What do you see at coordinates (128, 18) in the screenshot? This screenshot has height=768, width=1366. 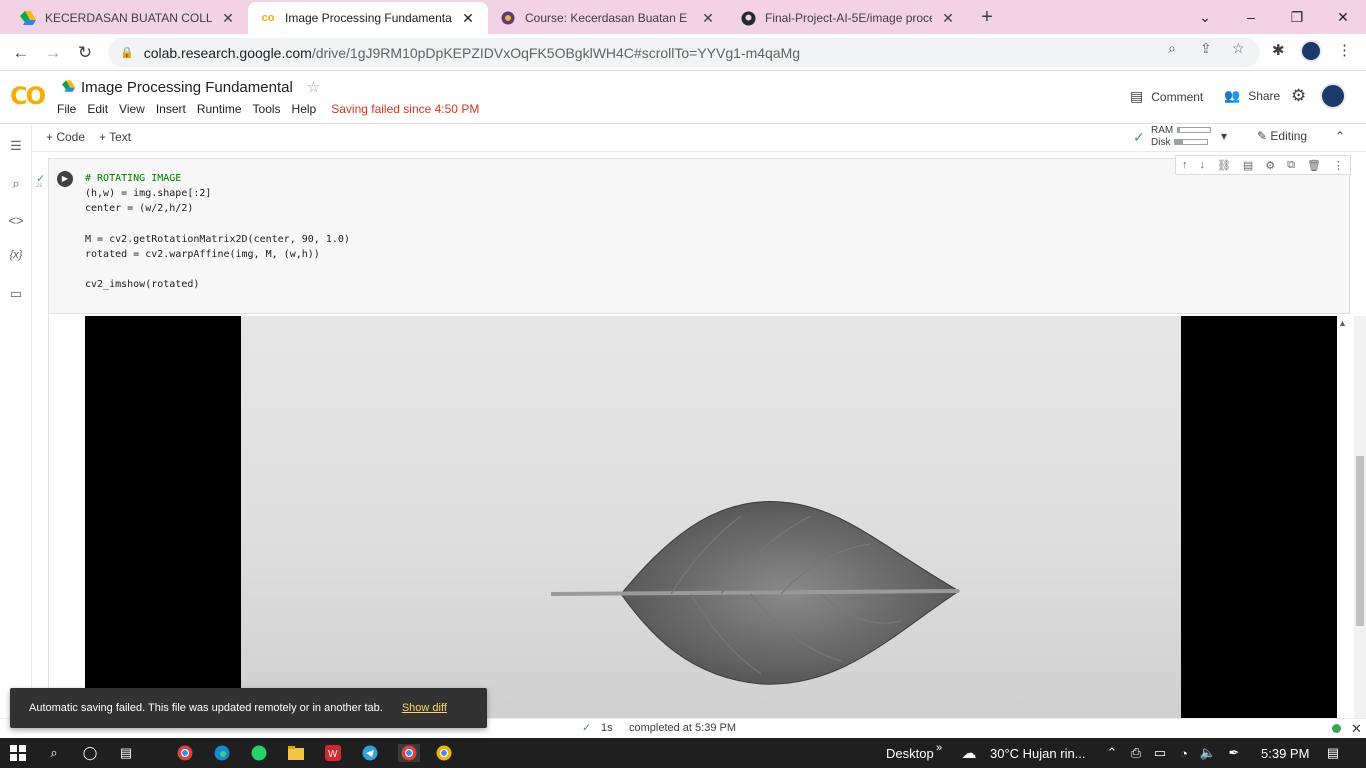 I see `browser-tab-1: KECERDASAN BUATAN COLLABS ✕` at bounding box center [128, 18].